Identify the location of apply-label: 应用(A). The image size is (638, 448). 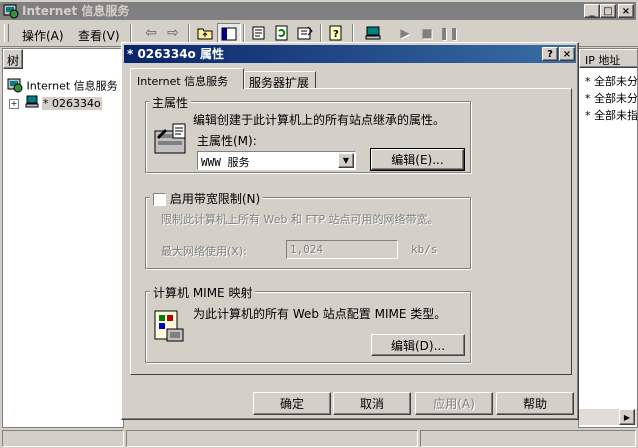
(454, 404).